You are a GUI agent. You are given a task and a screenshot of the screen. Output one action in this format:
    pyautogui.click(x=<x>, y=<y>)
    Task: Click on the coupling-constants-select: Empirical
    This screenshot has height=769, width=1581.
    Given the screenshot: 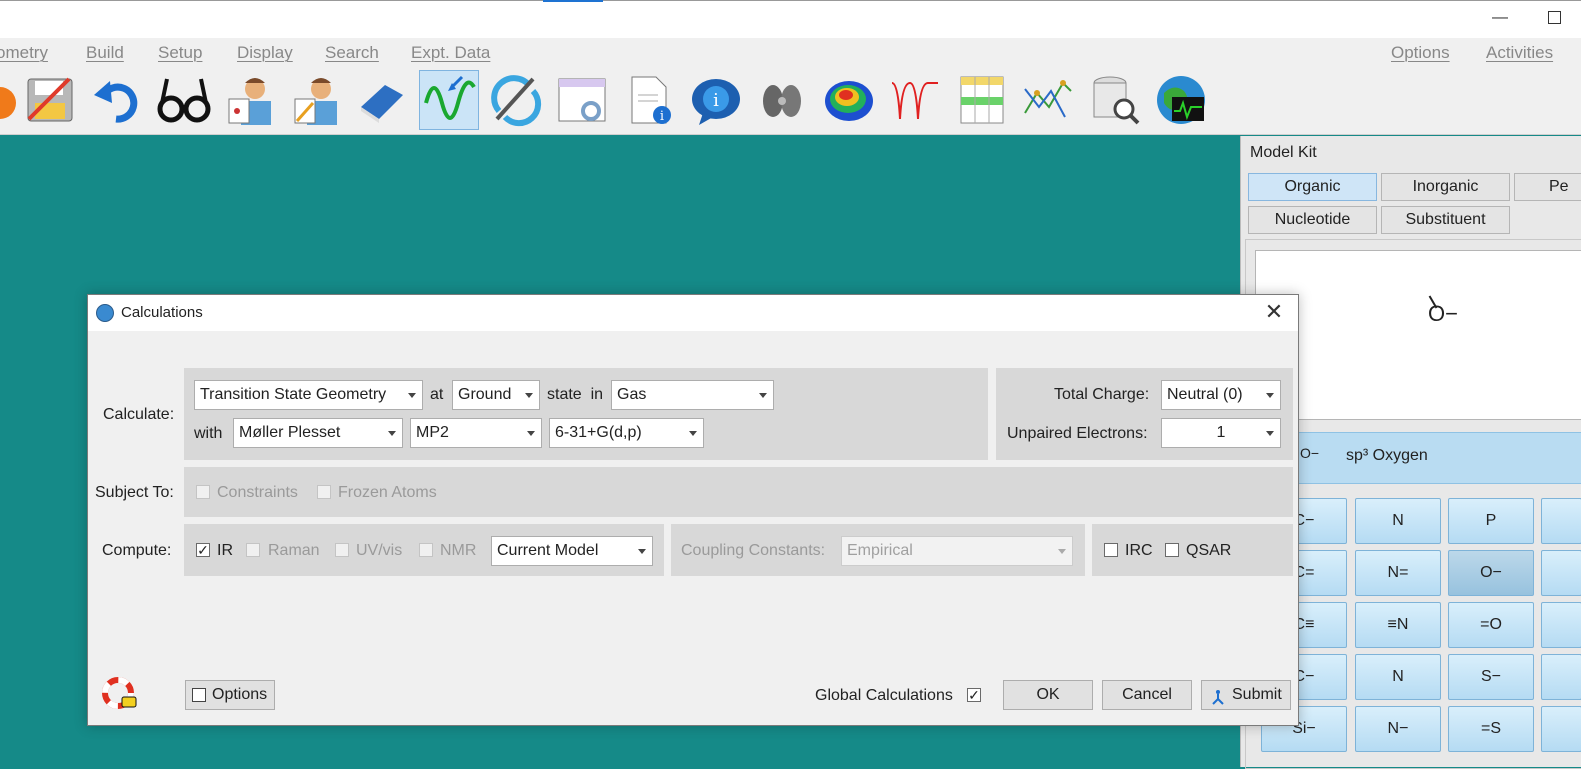 What is the action you would take?
    pyautogui.click(x=957, y=551)
    